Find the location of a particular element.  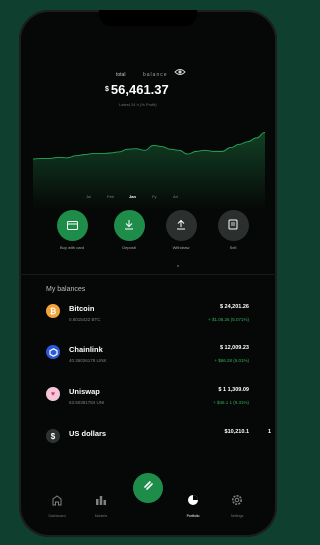

month-tab-jul: Jul is located at coordinates (88, 196).